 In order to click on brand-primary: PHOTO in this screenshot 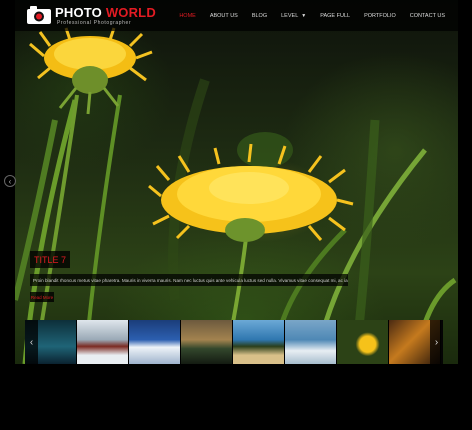, I will do `click(78, 12)`.